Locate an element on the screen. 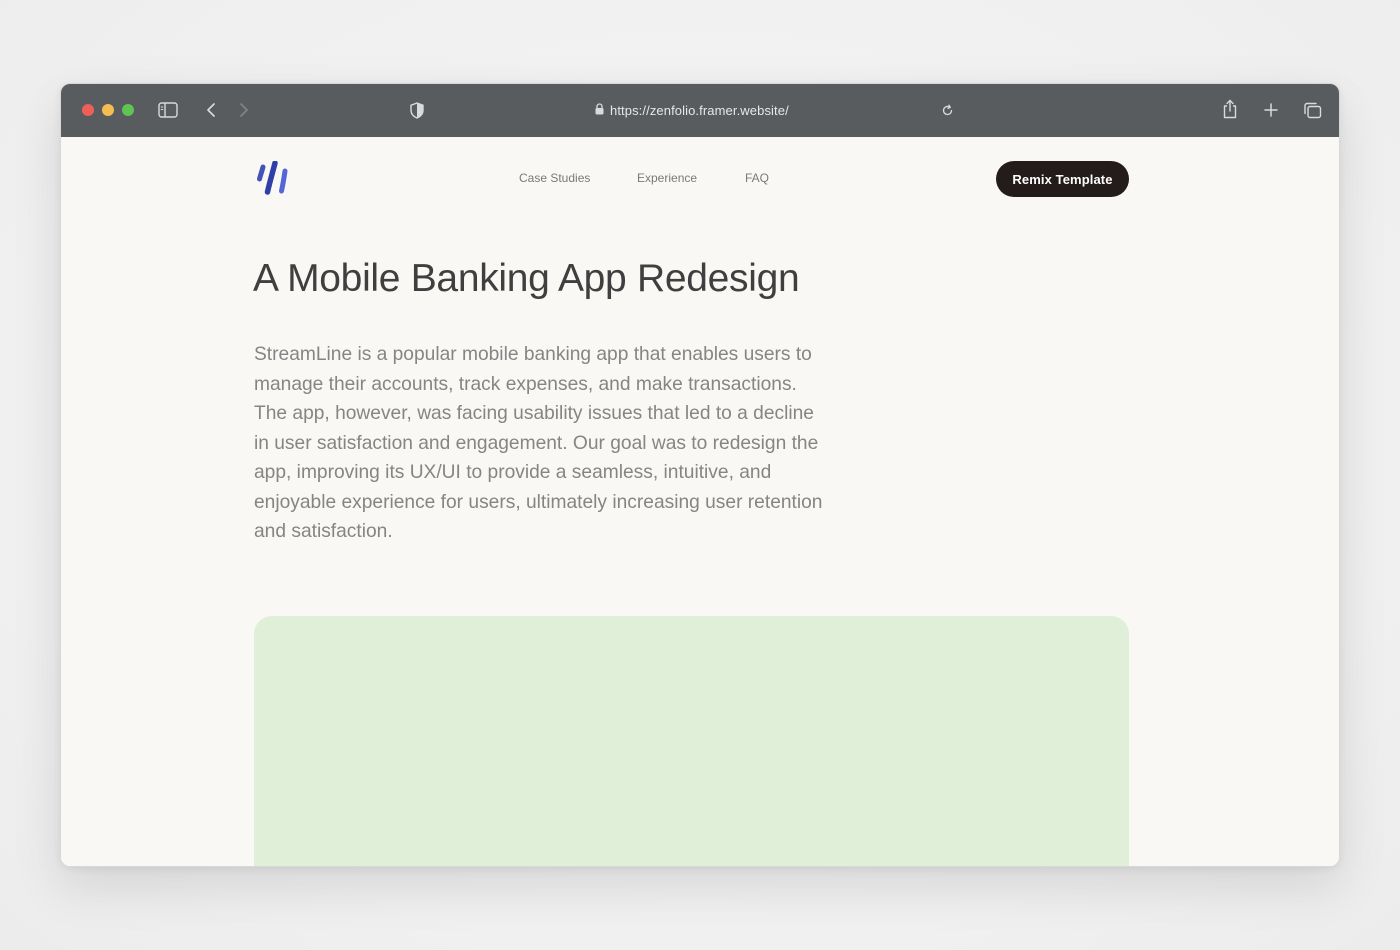 This screenshot has width=1400, height=950. privacy-shield-icon is located at coordinates (417, 110).